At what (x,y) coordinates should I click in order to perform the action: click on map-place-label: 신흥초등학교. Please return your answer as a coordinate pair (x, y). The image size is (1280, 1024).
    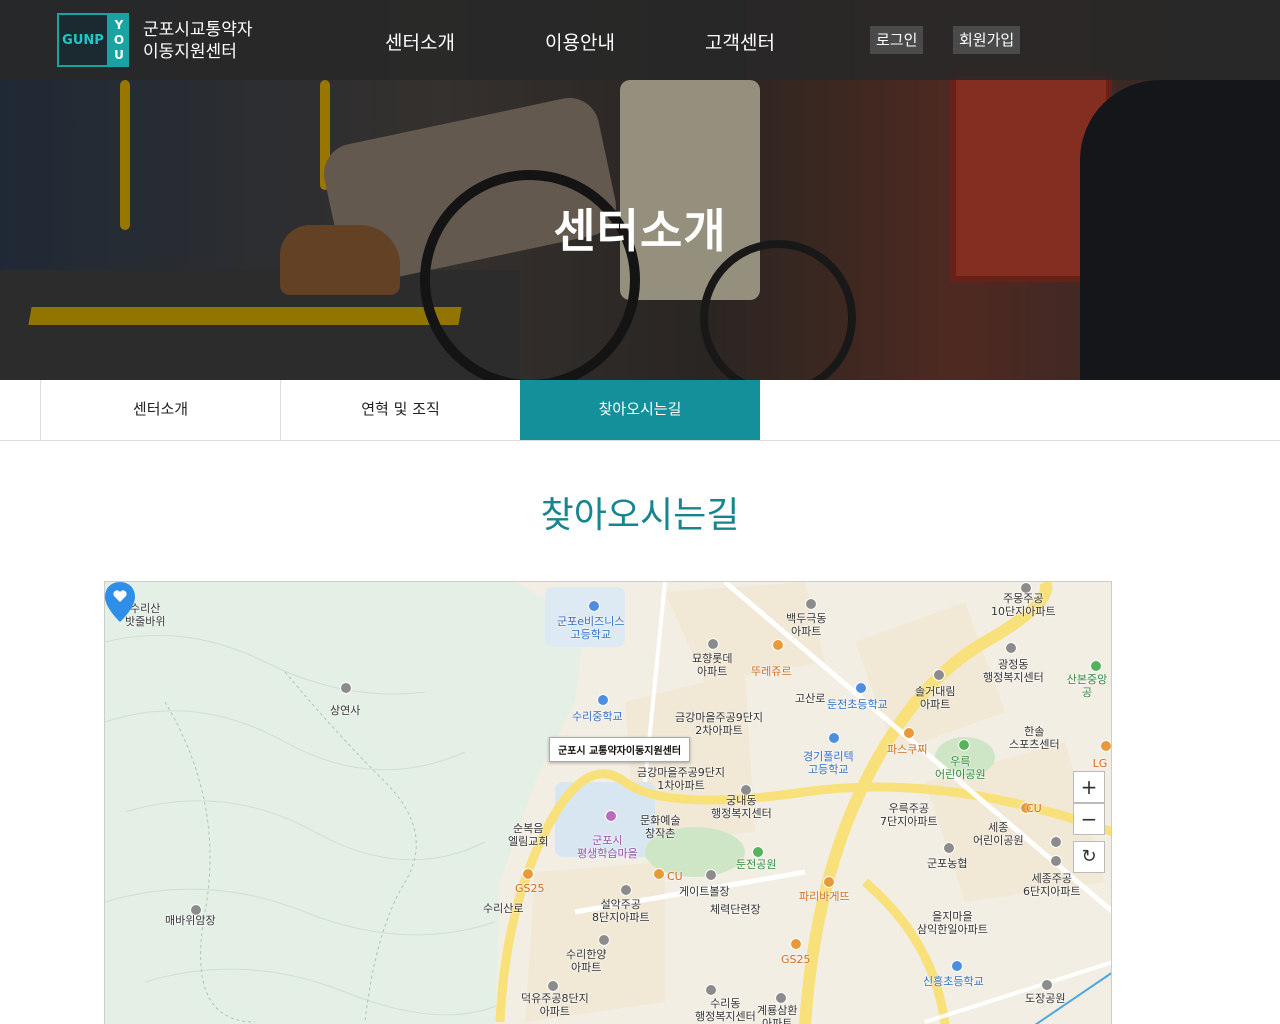
    Looking at the image, I should click on (953, 981).